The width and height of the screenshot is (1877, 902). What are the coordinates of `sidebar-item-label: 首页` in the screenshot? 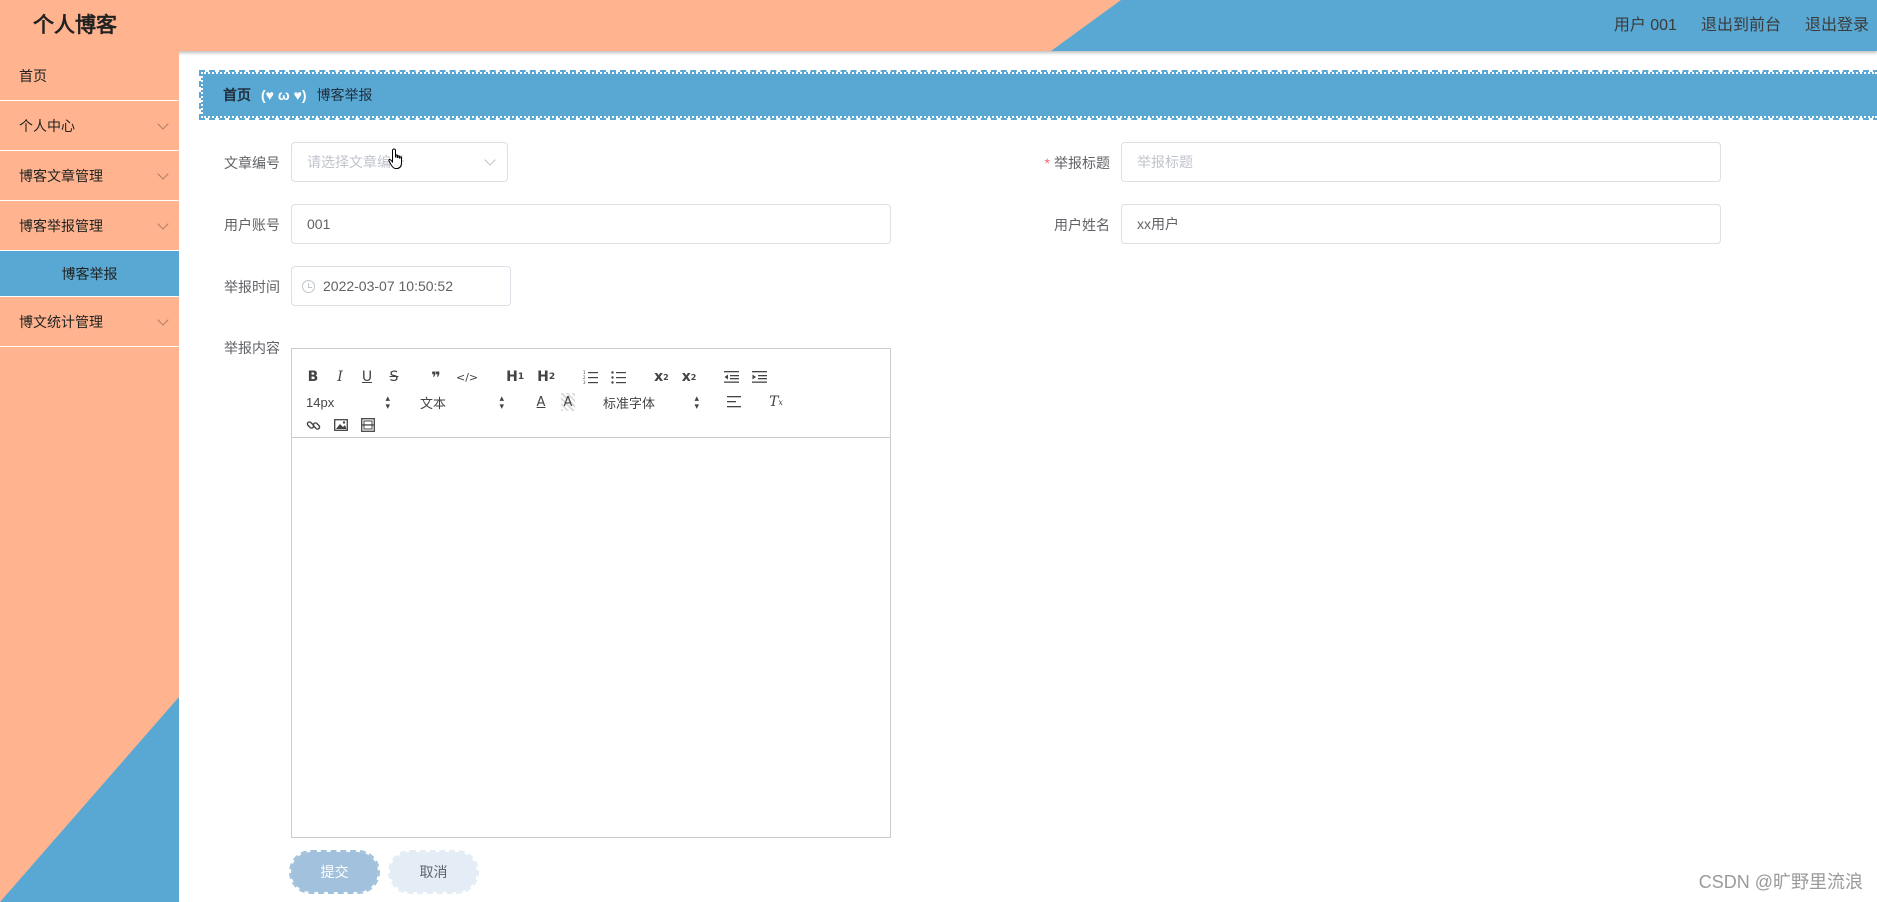 It's located at (33, 75).